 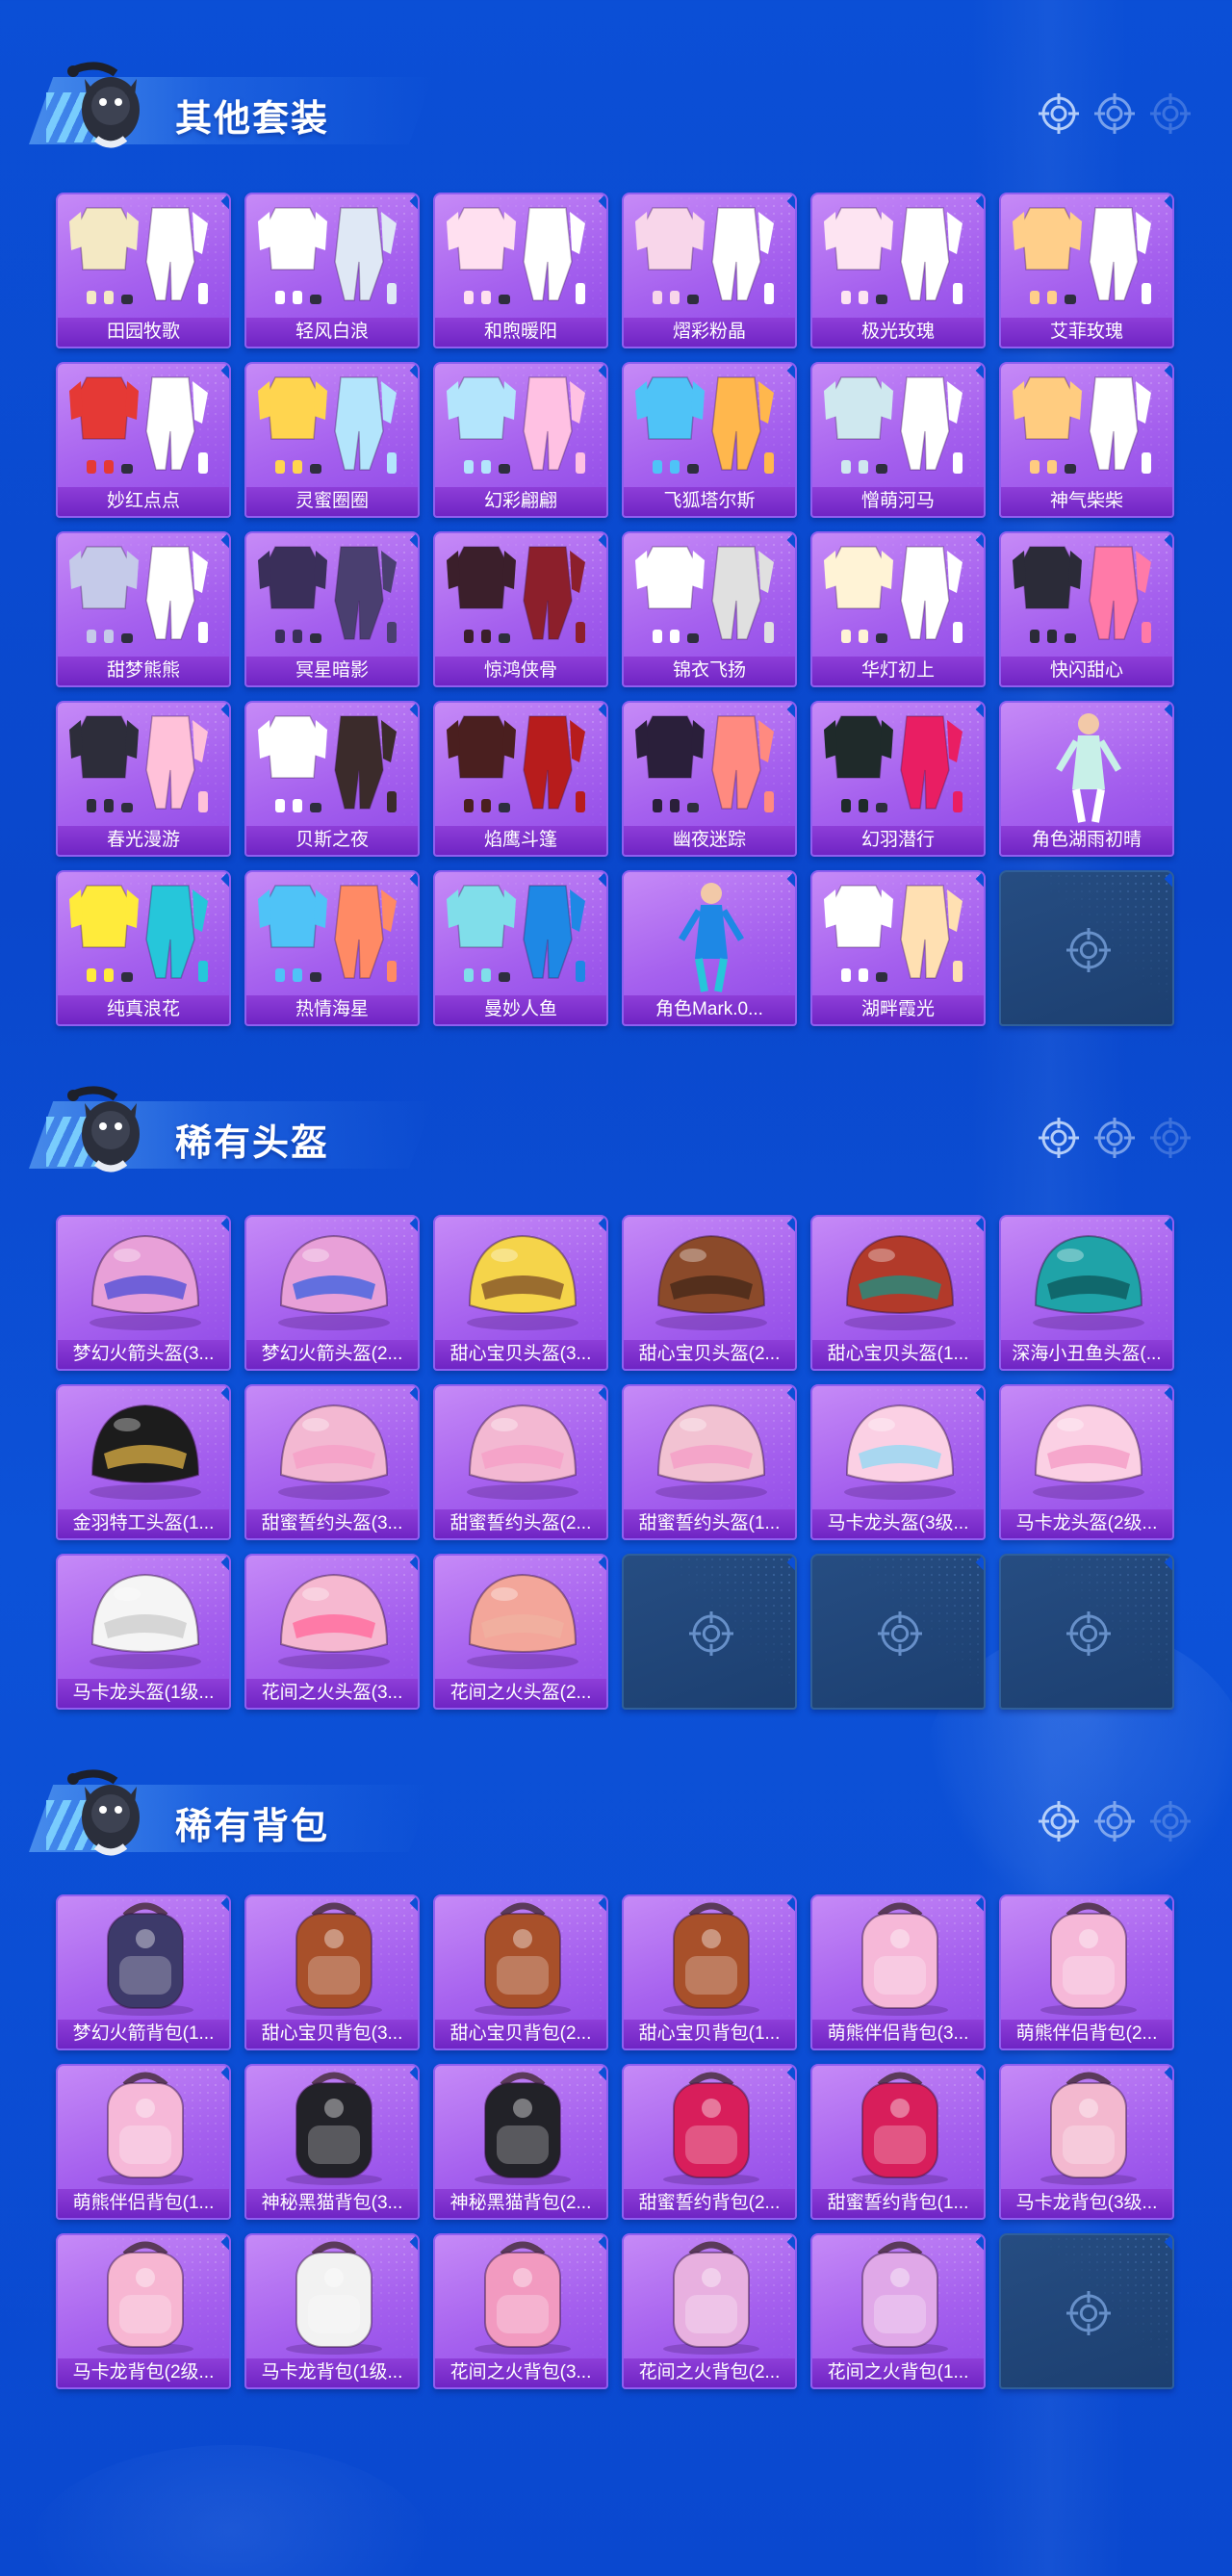 I want to click on item-card: 憎萌河马, so click(x=898, y=440).